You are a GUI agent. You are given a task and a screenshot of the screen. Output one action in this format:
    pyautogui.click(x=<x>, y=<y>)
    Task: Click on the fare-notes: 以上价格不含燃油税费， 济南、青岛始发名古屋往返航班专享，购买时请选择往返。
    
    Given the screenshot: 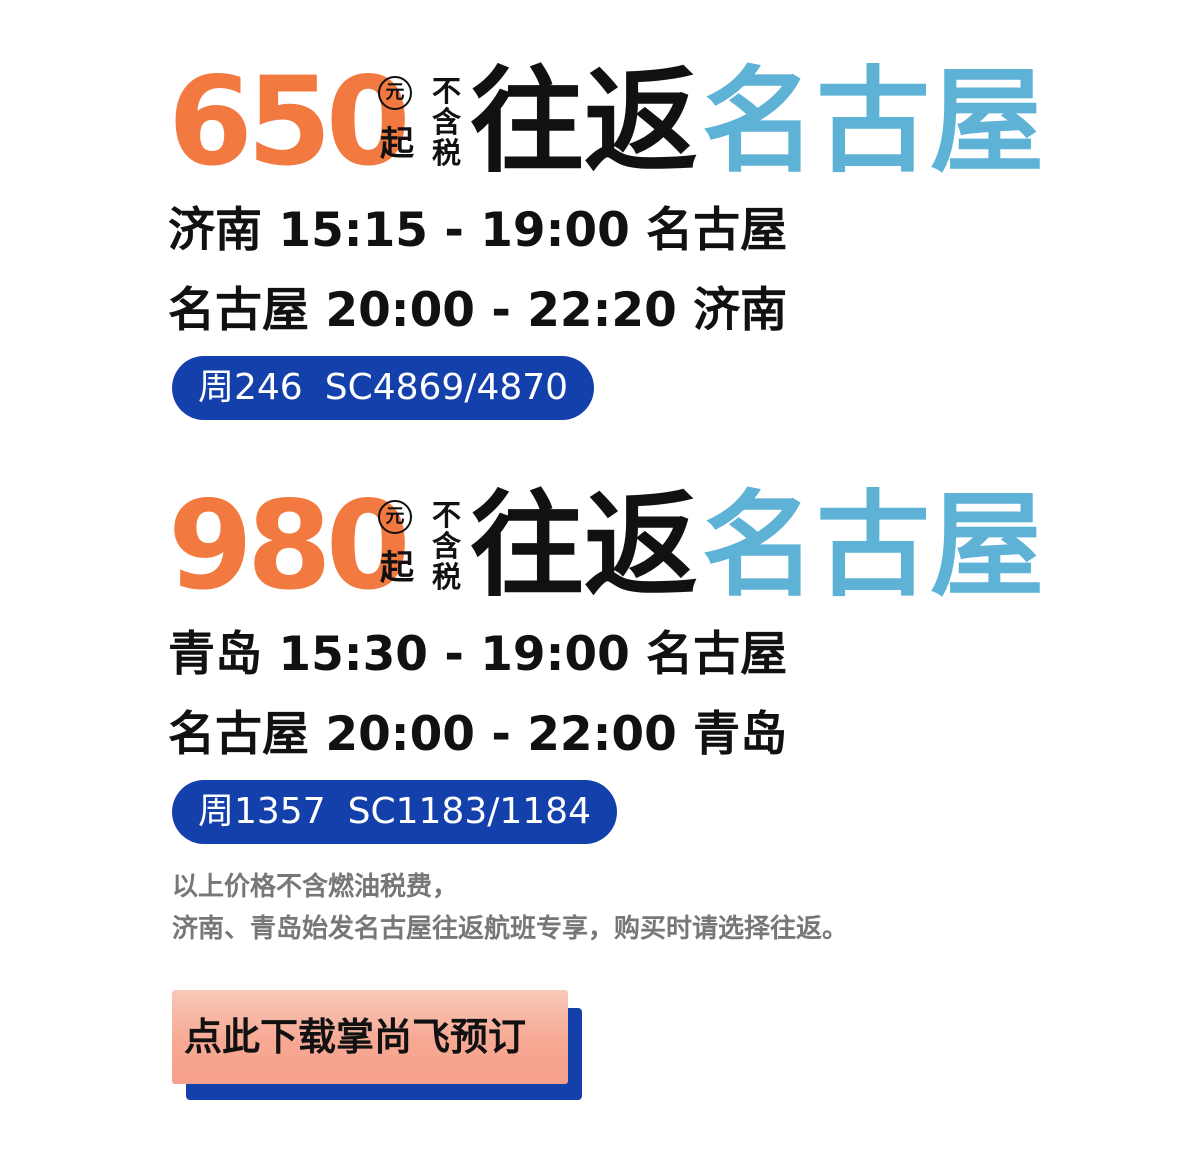 What is the action you would take?
    pyautogui.click(x=510, y=908)
    